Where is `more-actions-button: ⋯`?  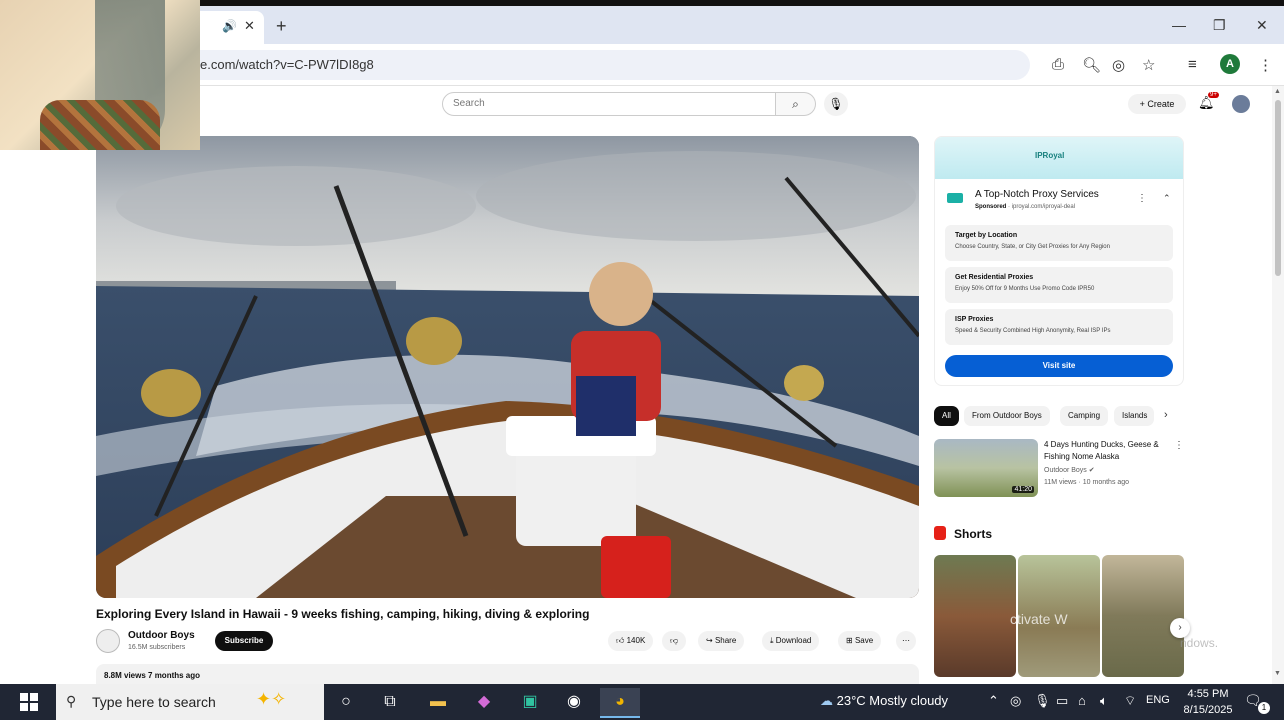
more-actions-button: ⋯ is located at coordinates (906, 641).